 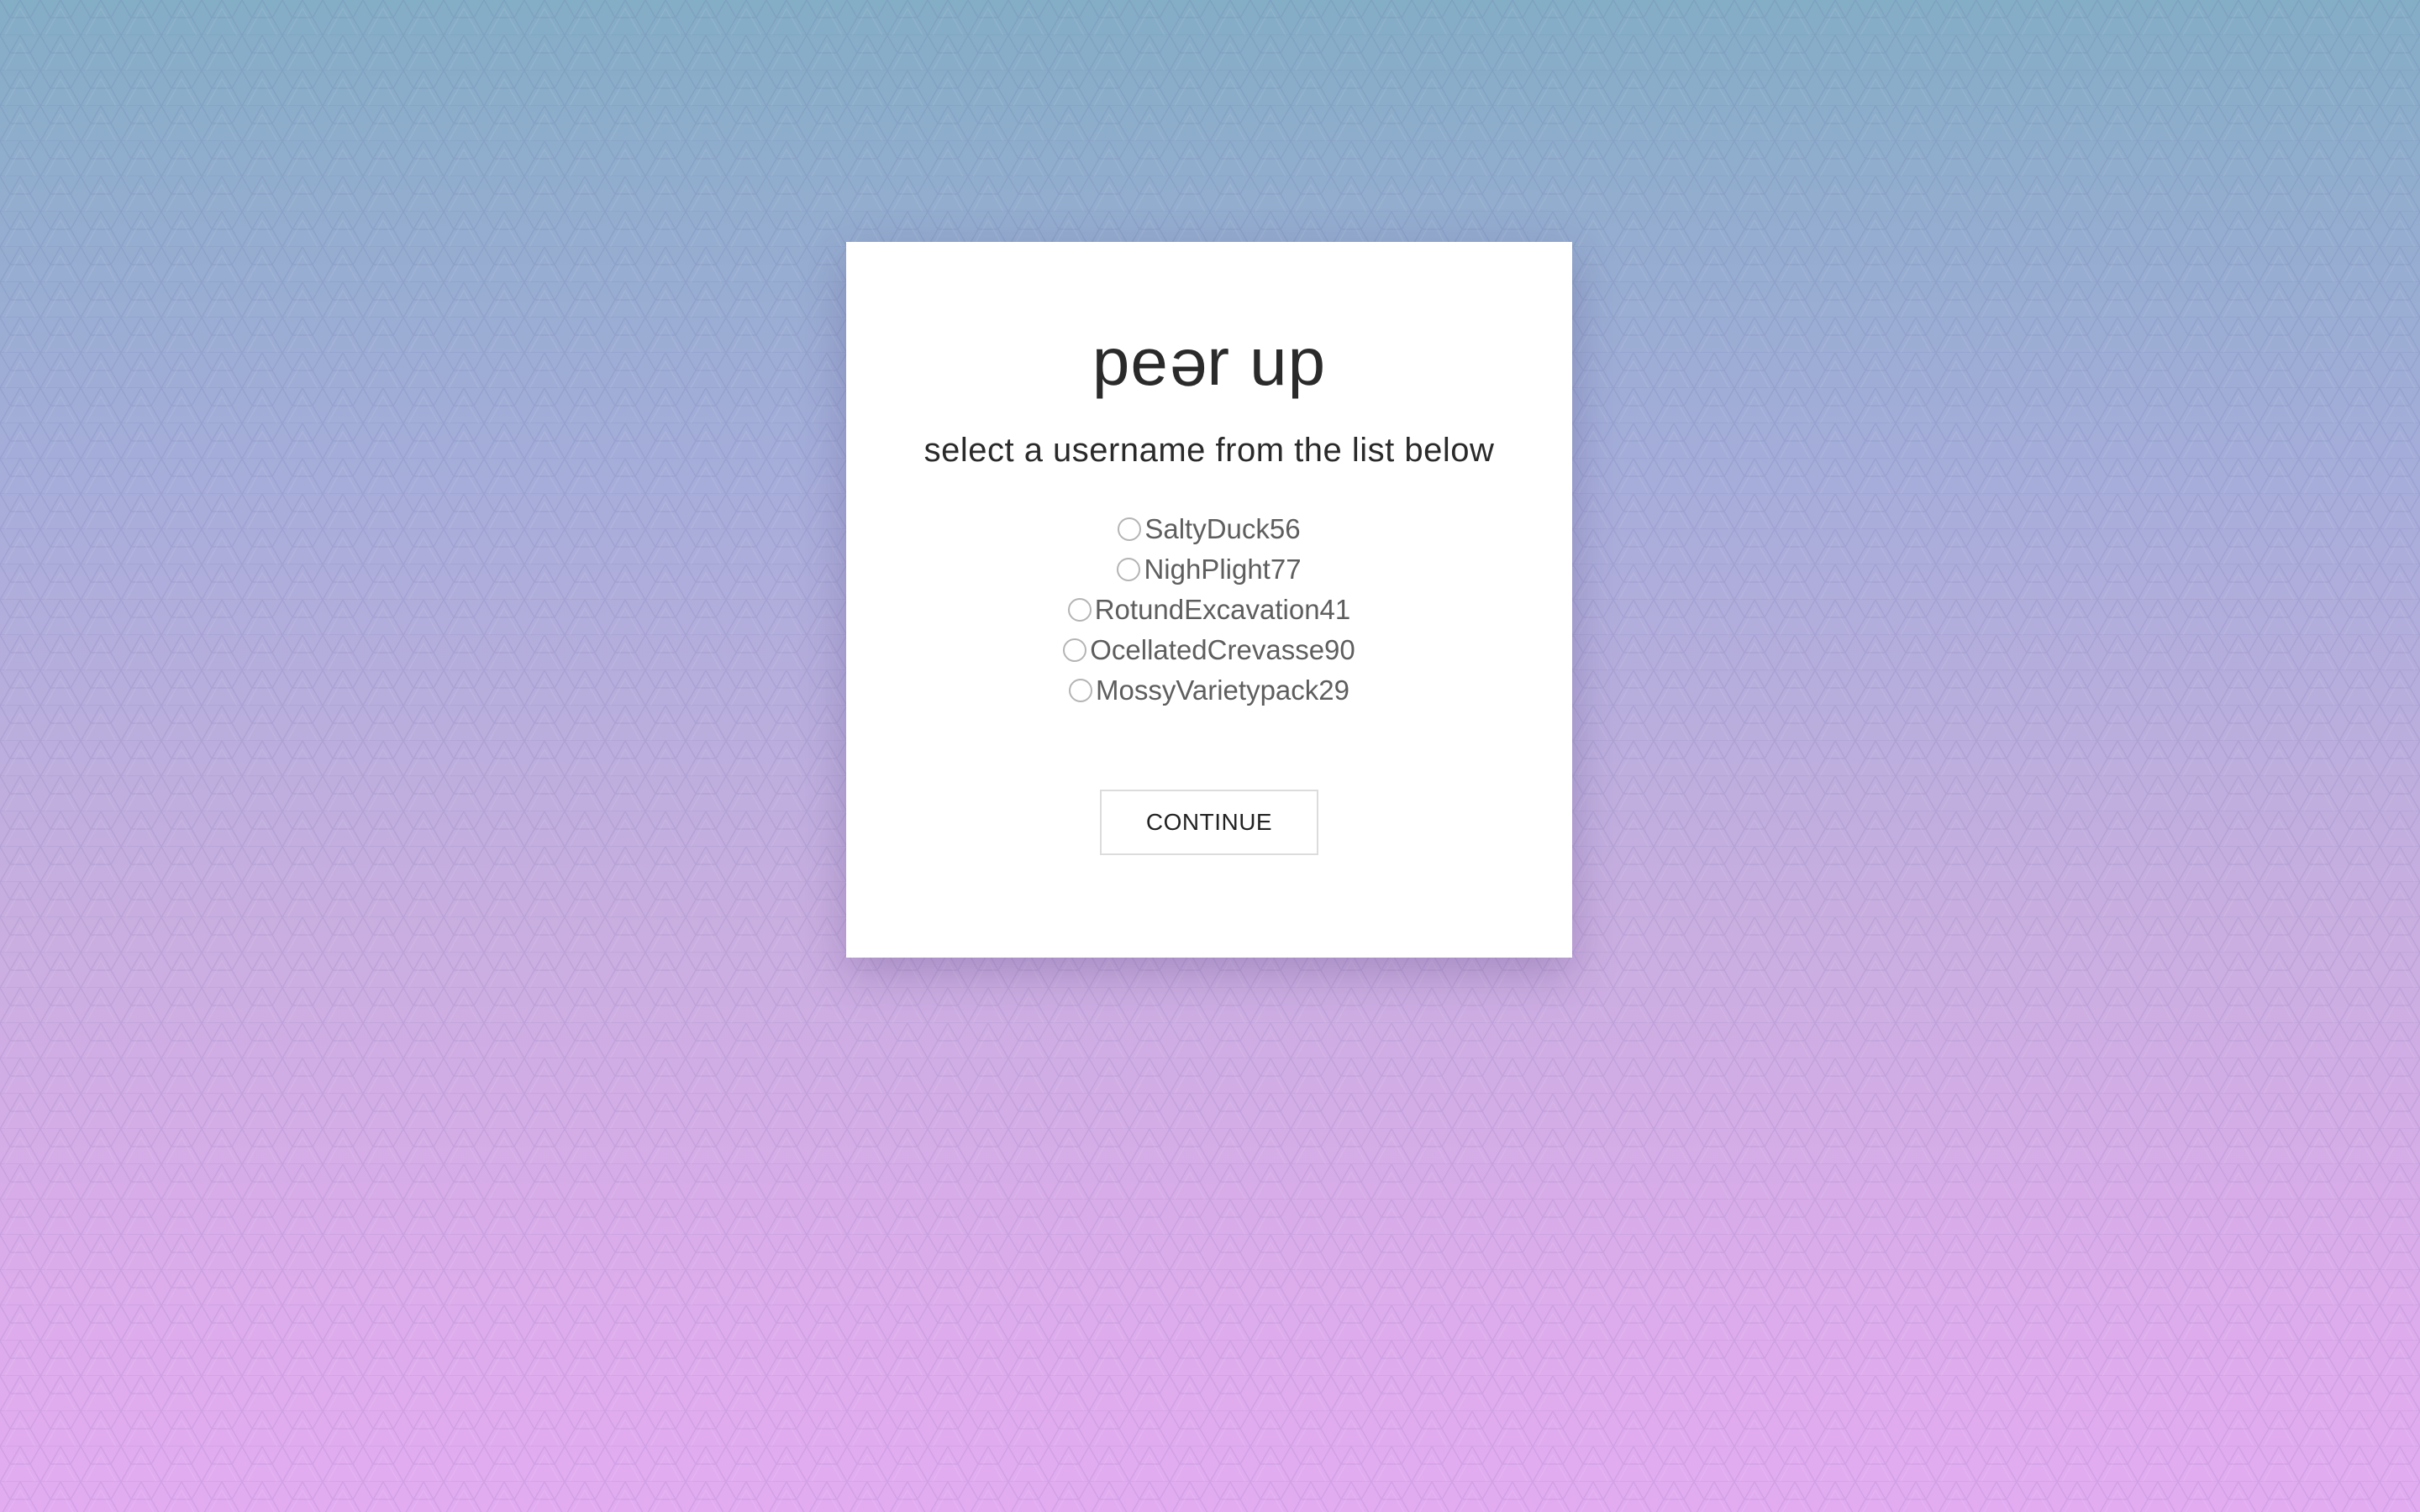 I want to click on continue-button: CONTINUE, so click(x=1209, y=822).